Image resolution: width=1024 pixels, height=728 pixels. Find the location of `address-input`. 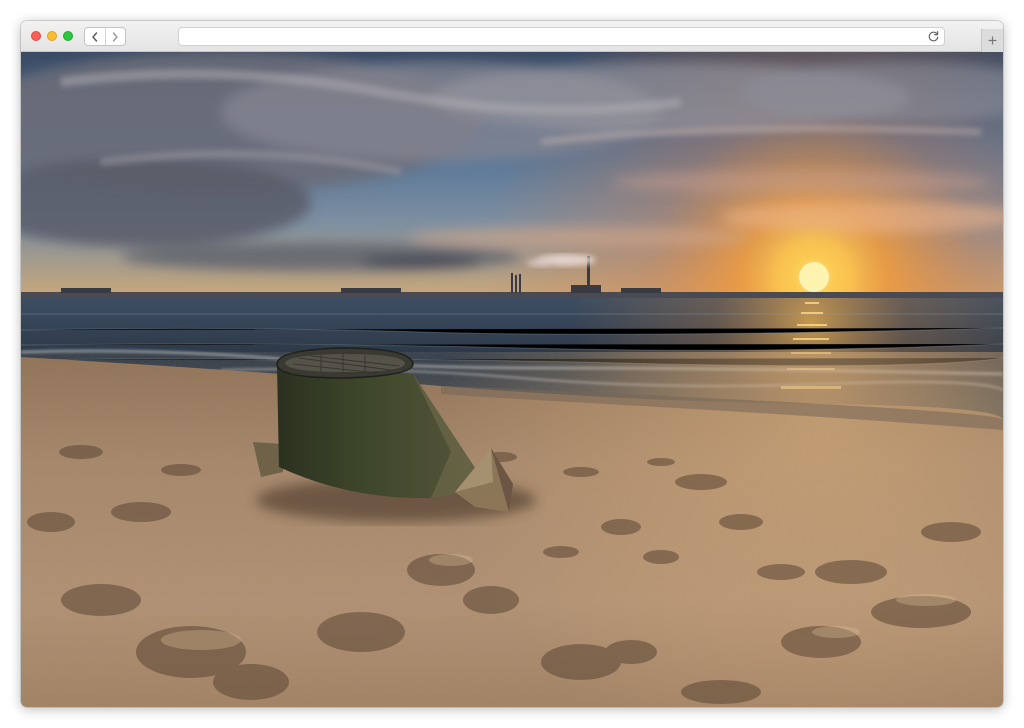

address-input is located at coordinates (550, 36).